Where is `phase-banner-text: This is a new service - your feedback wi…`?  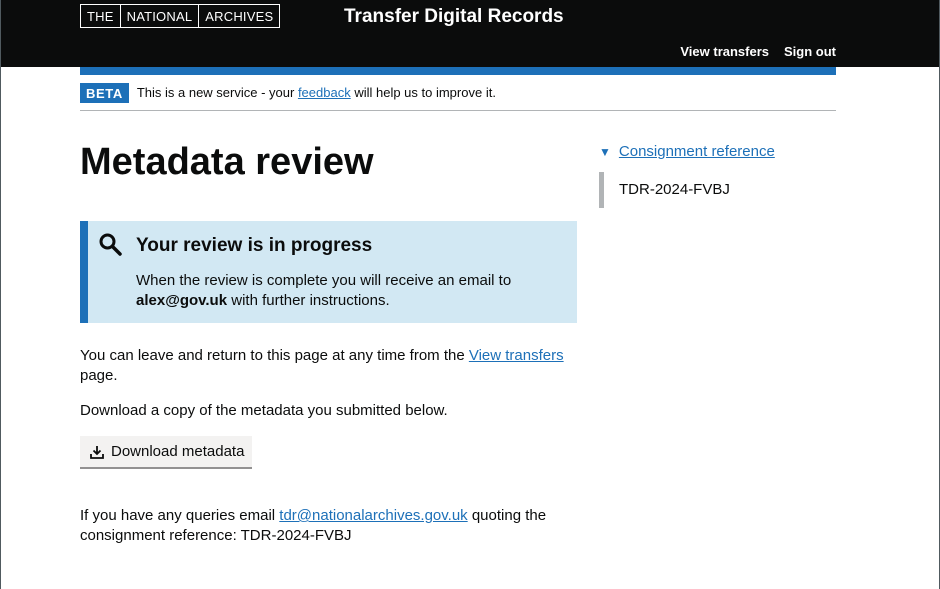
phase-banner-text: This is a new service - your feedback wi… is located at coordinates (316, 92).